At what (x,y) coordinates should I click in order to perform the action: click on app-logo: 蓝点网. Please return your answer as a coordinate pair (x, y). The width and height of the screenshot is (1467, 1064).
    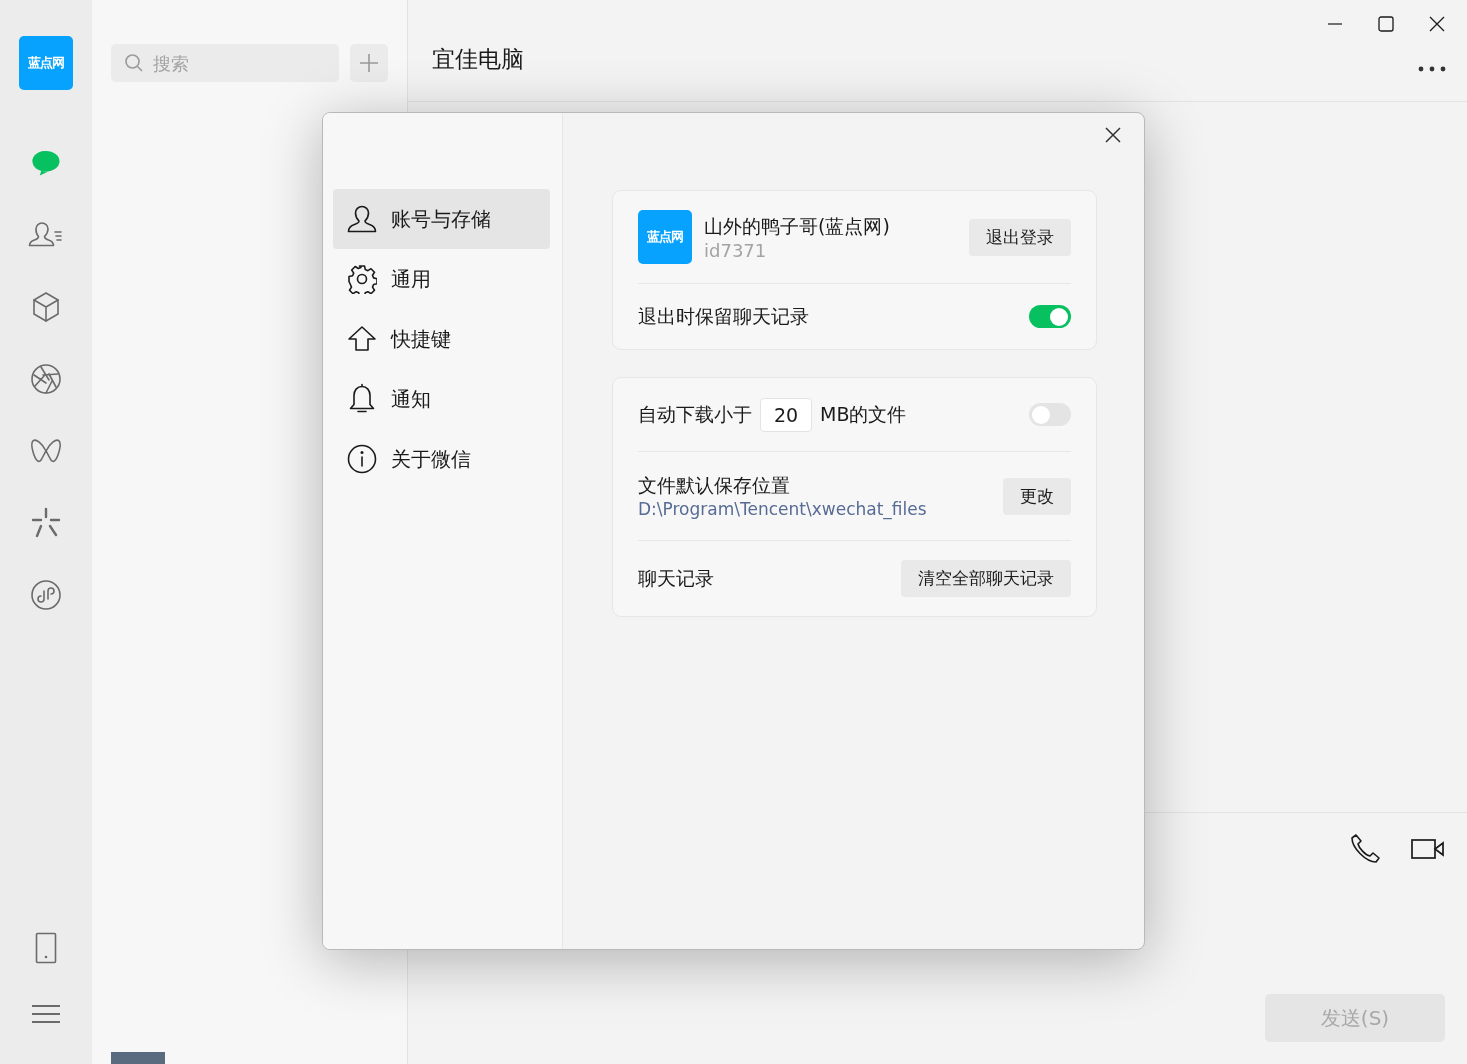
    Looking at the image, I should click on (46, 63).